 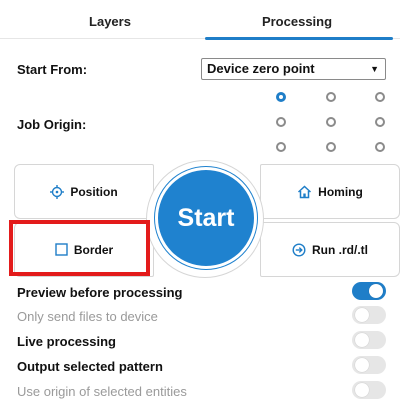 I want to click on tab-layers: Layers, so click(x=110, y=21).